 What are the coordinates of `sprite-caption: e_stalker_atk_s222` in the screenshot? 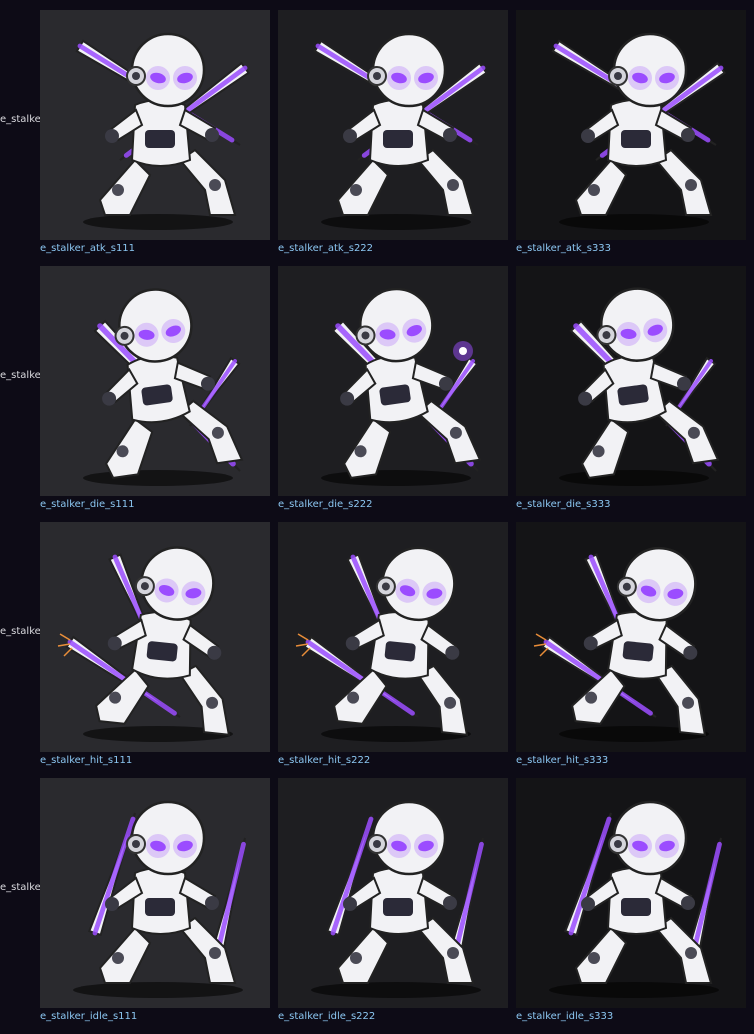 It's located at (326, 248).